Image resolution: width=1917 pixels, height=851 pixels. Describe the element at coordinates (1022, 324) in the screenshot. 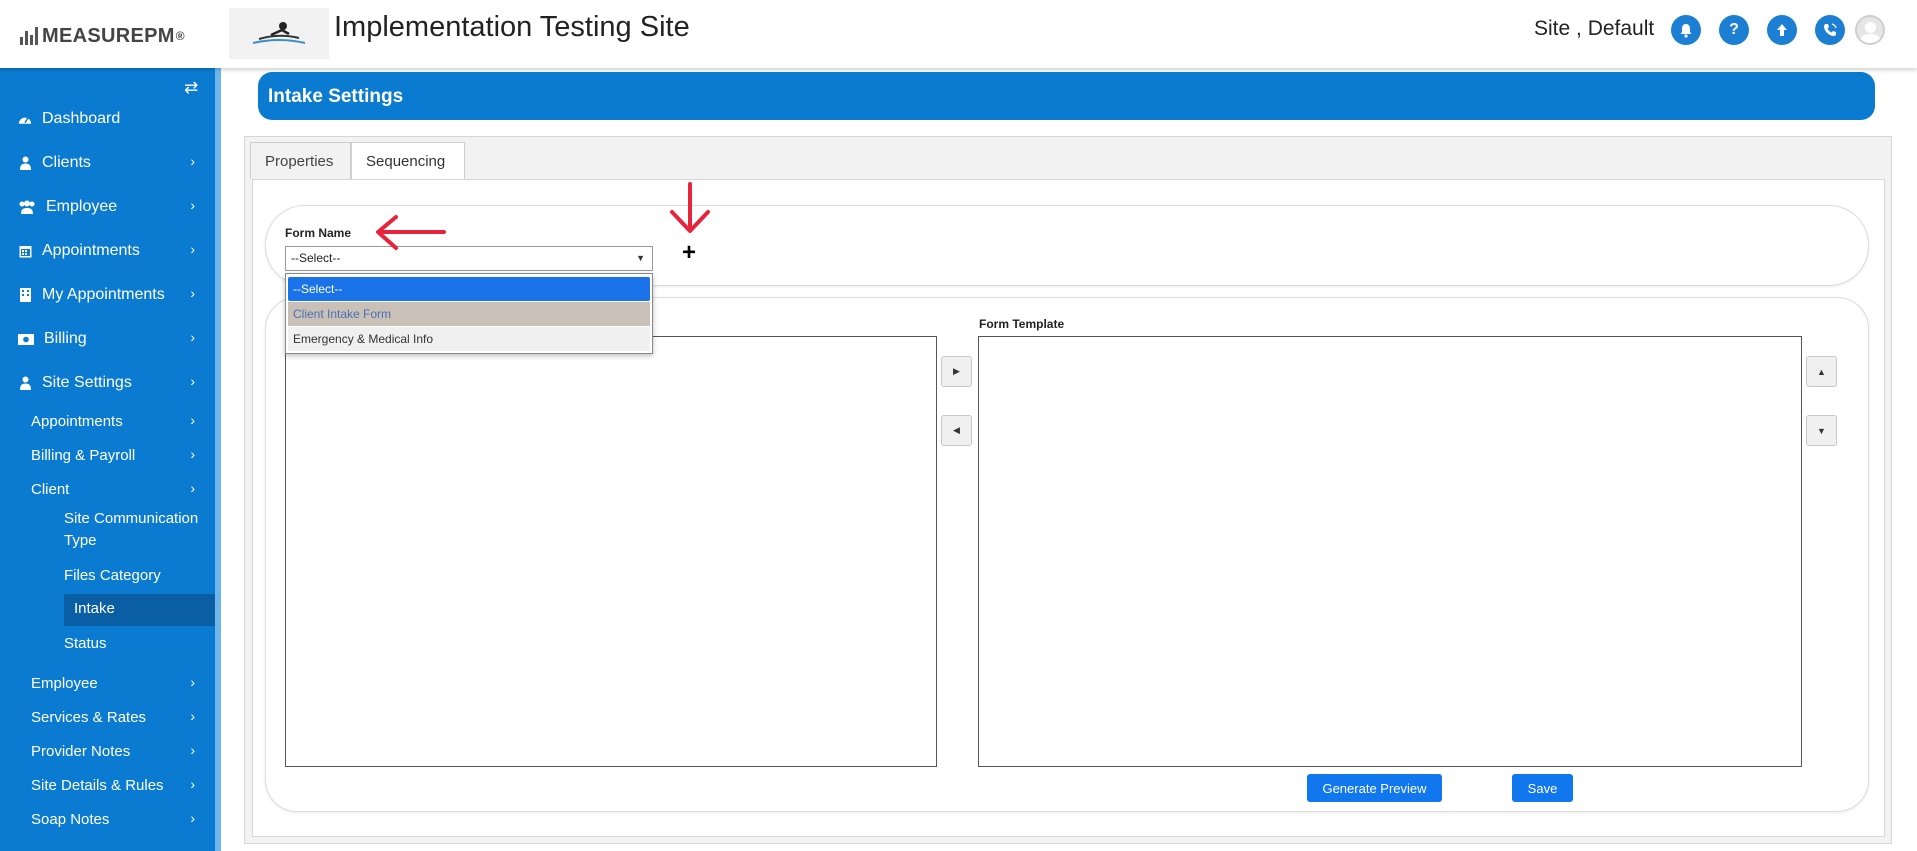

I see `form-template-label: Form Template` at that location.